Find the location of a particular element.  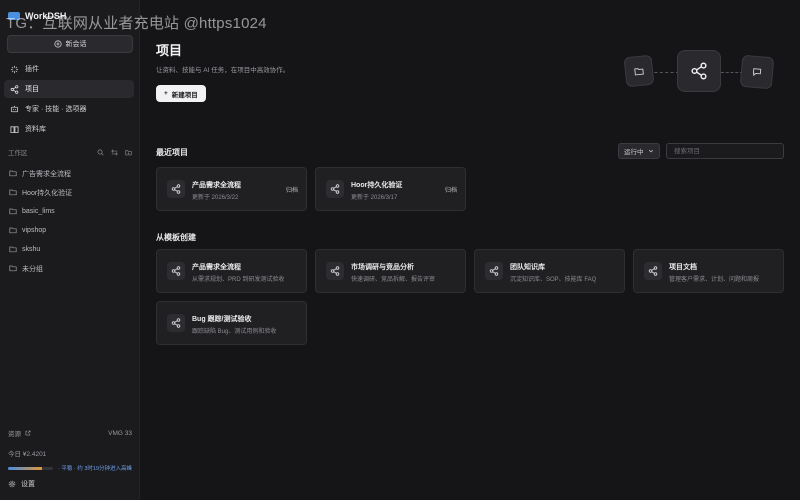

project-card: 产品需求全流程 更新于 2026/3/22 归档 is located at coordinates (231, 189).